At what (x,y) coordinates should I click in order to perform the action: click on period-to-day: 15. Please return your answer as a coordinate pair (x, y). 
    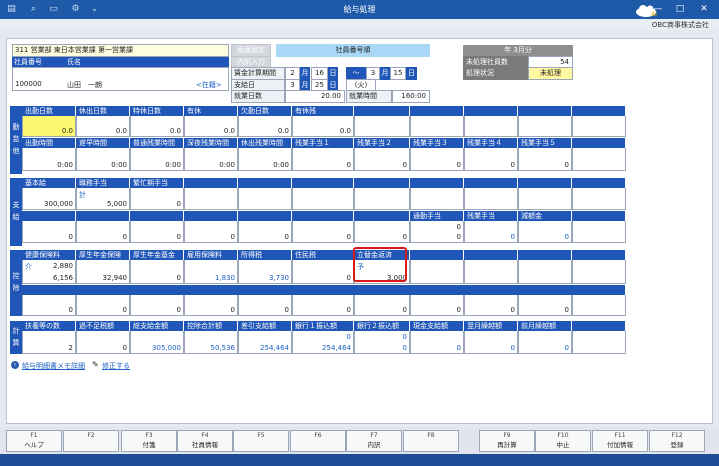
    Looking at the image, I should click on (398, 73).